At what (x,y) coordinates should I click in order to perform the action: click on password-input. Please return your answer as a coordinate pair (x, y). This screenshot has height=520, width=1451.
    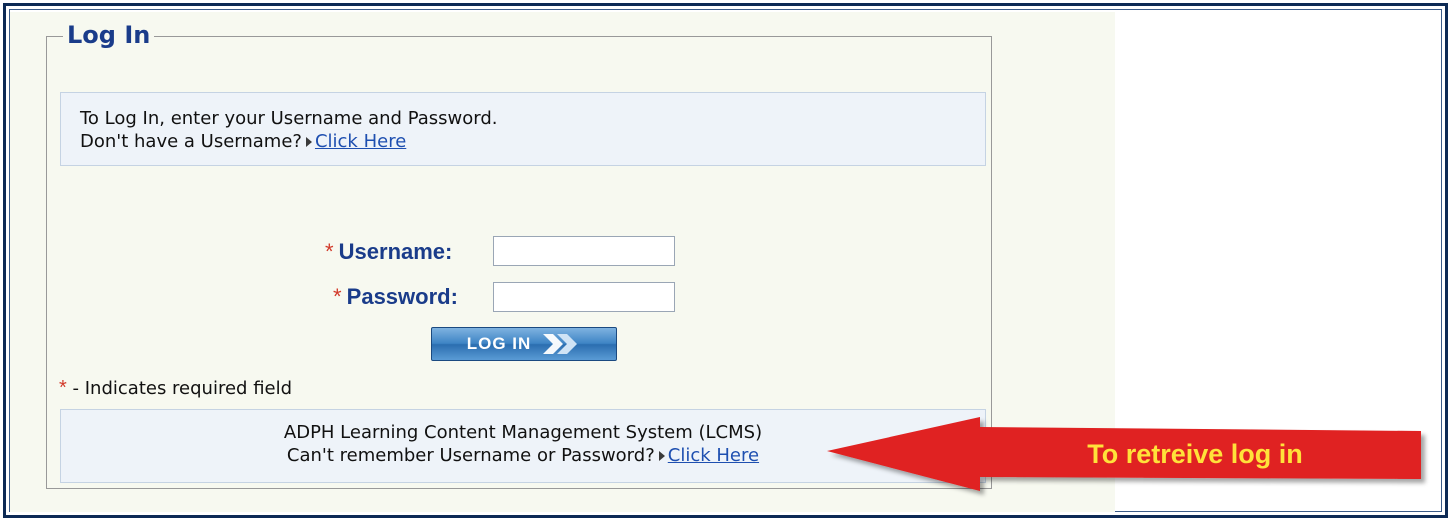
    Looking at the image, I should click on (584, 297).